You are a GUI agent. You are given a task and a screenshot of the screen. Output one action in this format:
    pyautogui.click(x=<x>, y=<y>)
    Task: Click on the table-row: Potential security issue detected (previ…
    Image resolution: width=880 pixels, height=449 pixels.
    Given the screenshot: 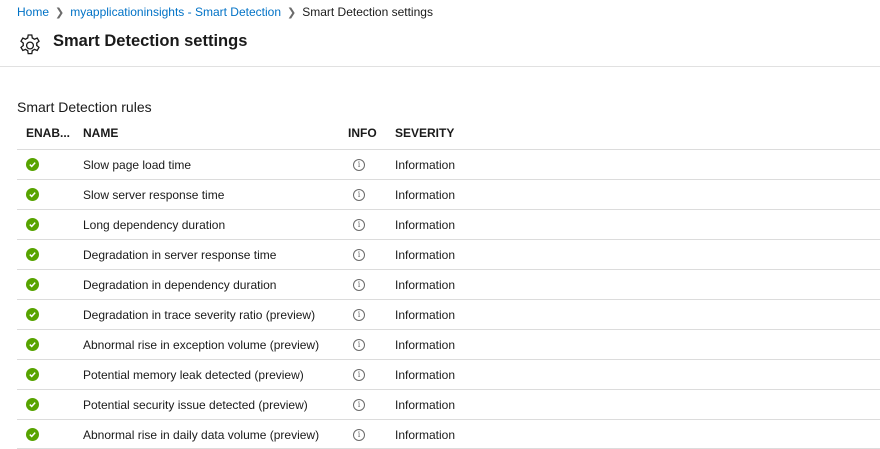 What is the action you would take?
    pyautogui.click(x=448, y=404)
    